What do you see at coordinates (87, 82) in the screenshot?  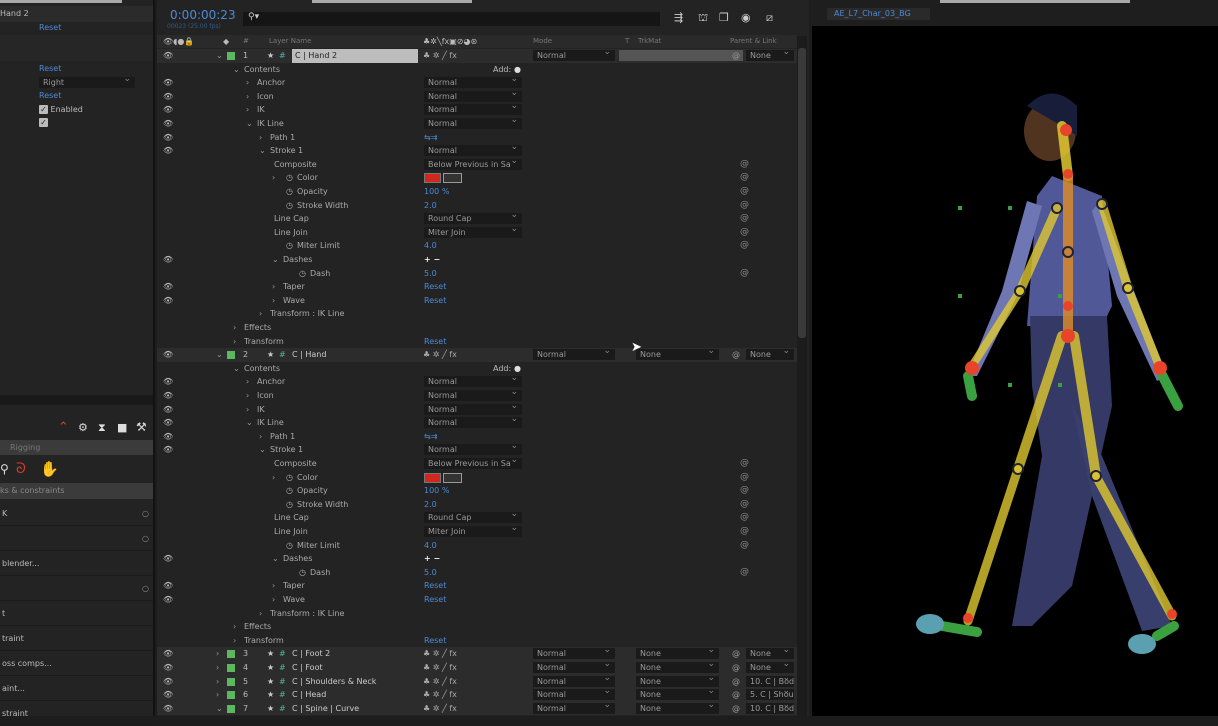 I see `side-dropdown: Right` at bounding box center [87, 82].